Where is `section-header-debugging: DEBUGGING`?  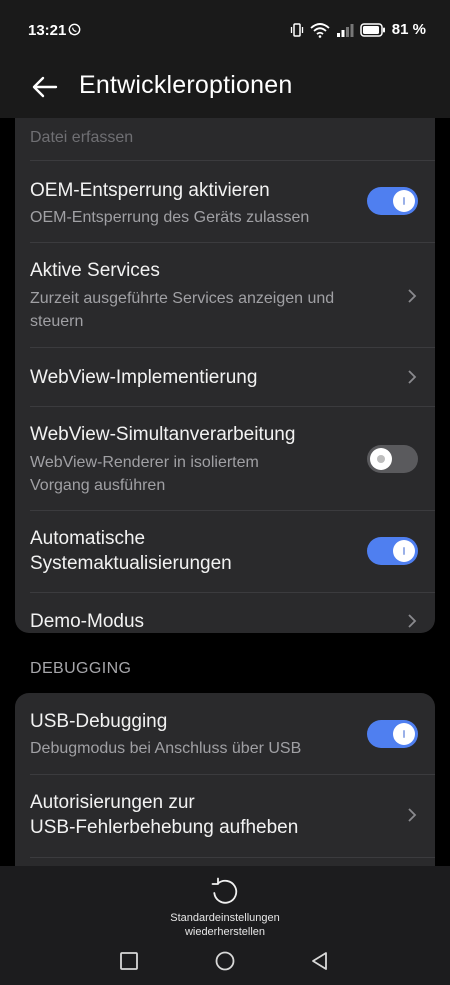
section-header-debugging: DEBUGGING is located at coordinates (81, 668).